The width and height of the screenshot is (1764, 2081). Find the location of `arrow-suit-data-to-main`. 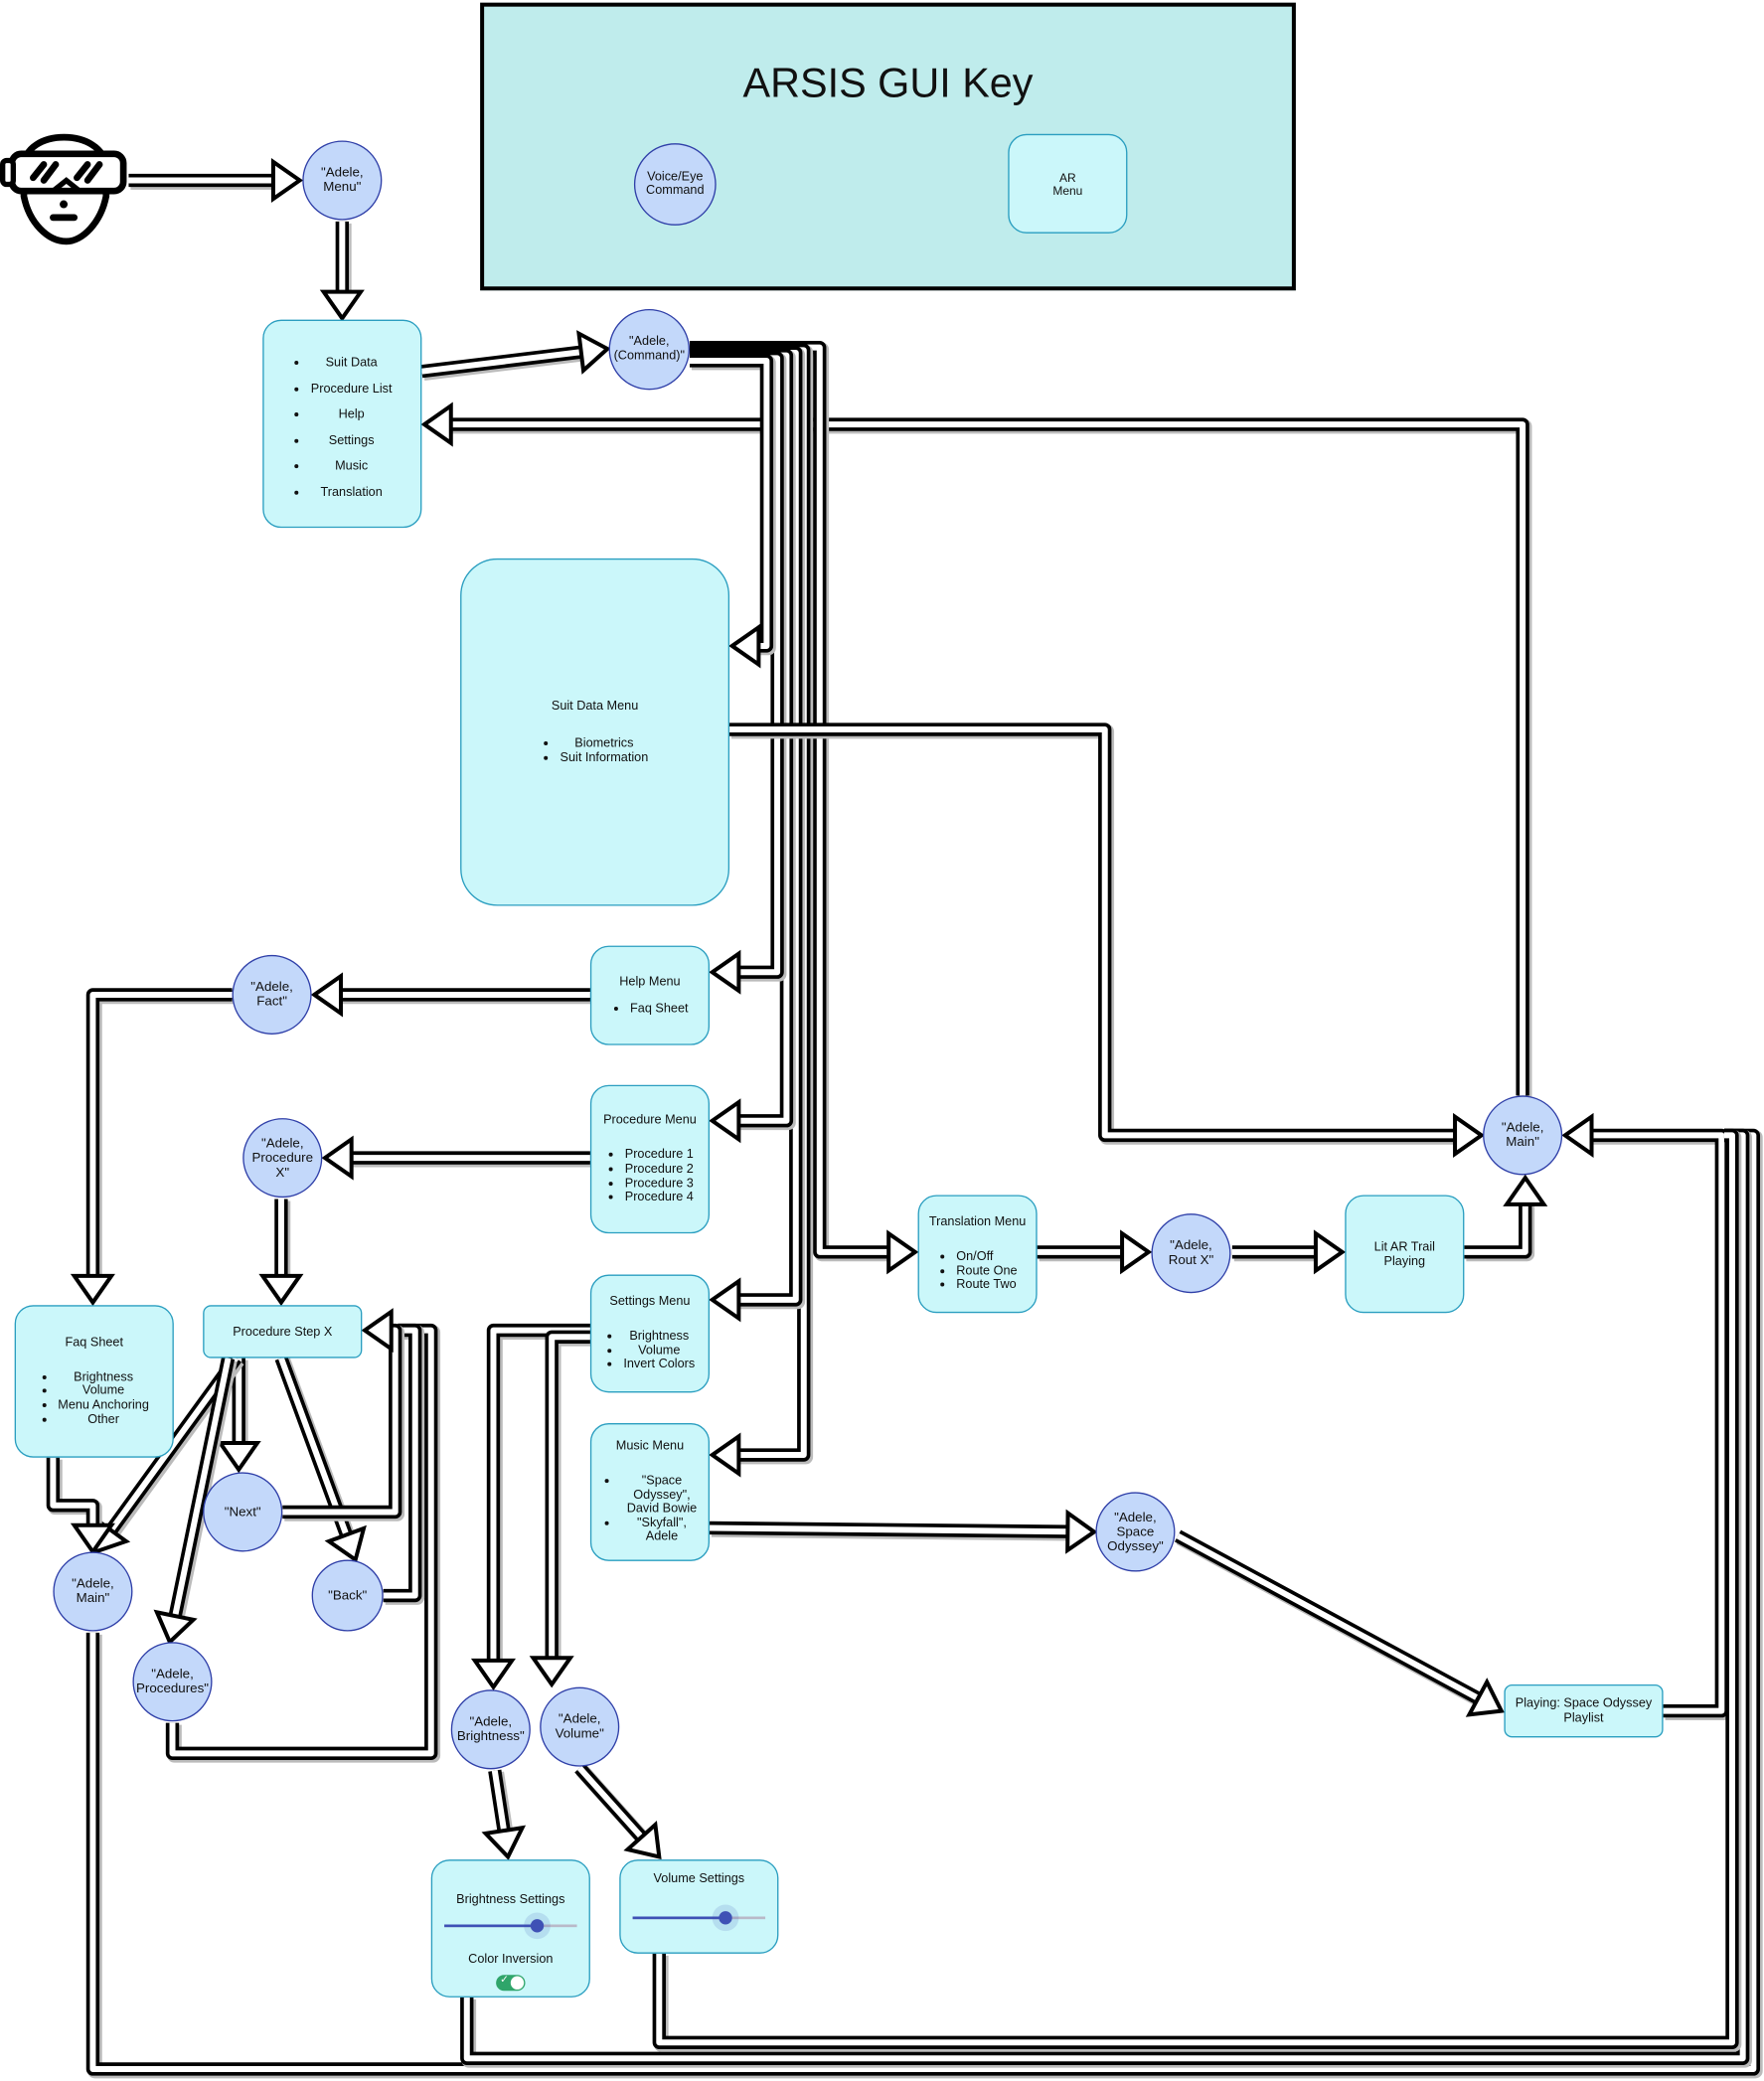

arrow-suit-data-to-main is located at coordinates (1107, 940).